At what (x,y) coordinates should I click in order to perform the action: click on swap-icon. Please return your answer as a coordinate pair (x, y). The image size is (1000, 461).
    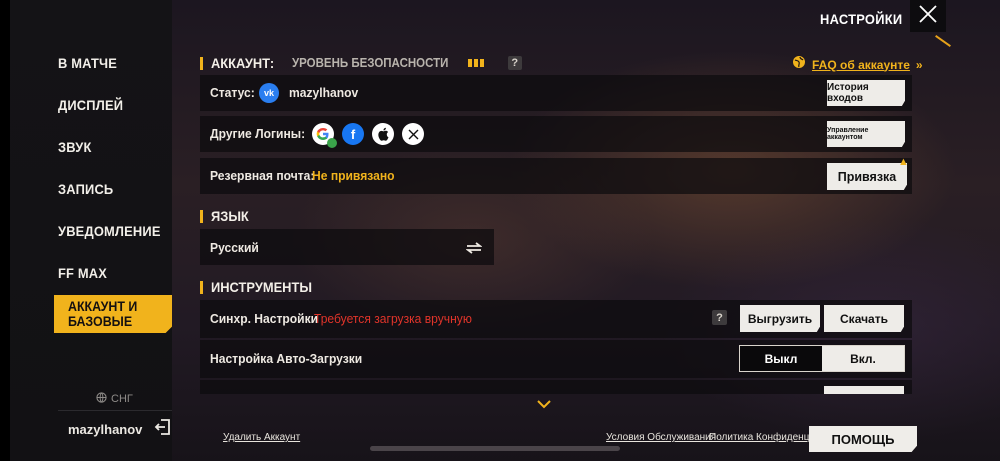
    Looking at the image, I should click on (474, 250).